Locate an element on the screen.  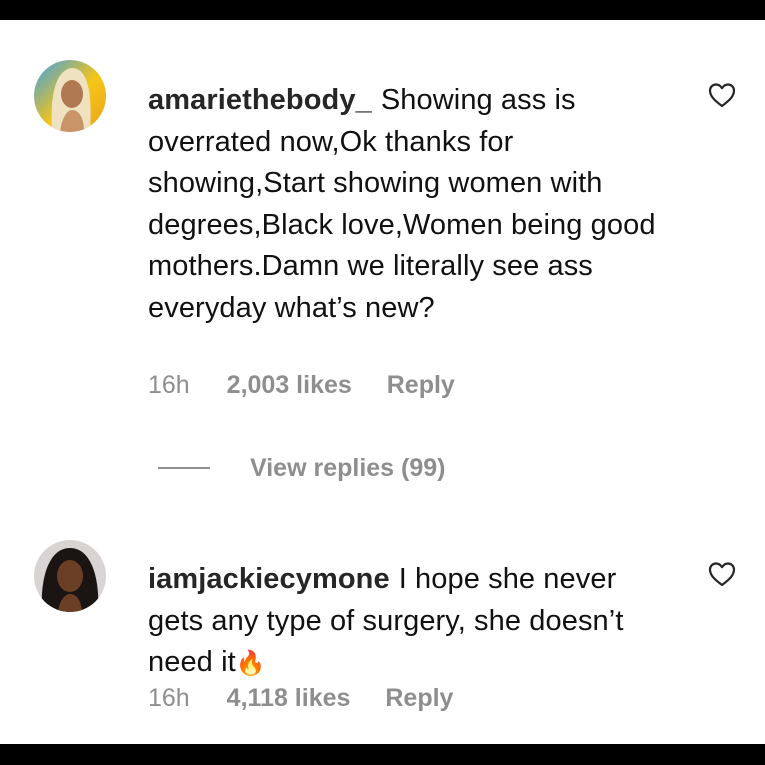
comment-username: iamjackiecymone is located at coordinates (269, 579).